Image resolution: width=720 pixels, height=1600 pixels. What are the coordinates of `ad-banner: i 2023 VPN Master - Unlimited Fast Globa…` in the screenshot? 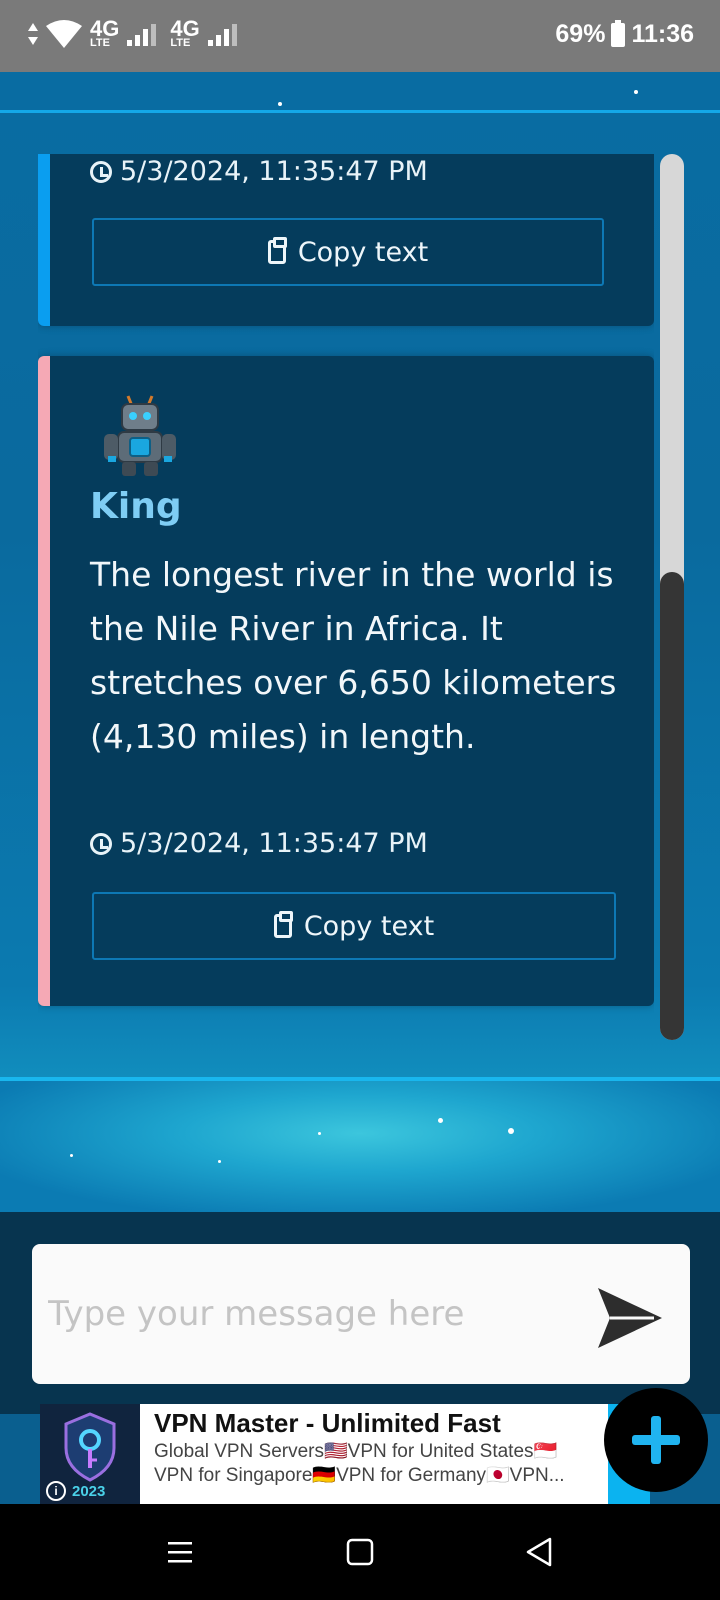 It's located at (324, 1454).